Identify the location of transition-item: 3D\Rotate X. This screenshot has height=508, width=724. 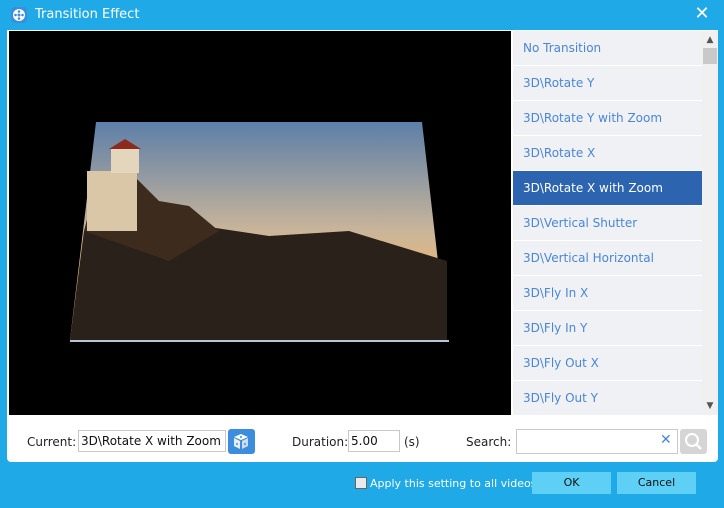
(607, 153).